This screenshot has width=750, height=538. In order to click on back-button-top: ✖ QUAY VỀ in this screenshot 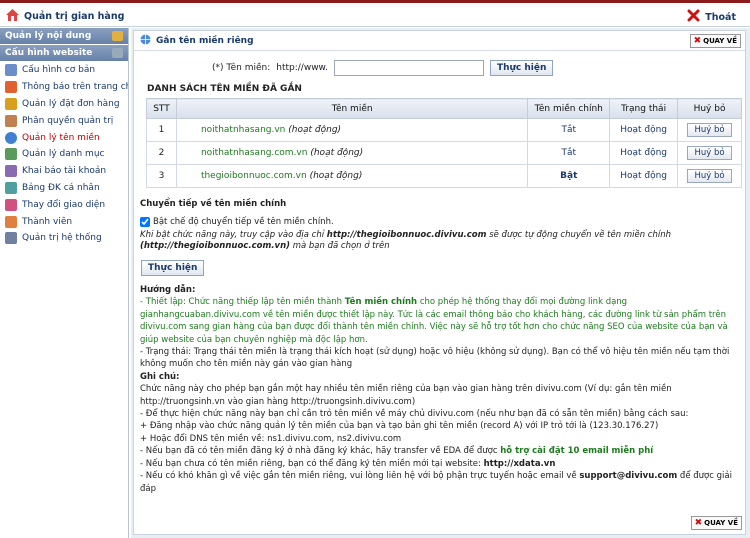, I will do `click(715, 40)`.